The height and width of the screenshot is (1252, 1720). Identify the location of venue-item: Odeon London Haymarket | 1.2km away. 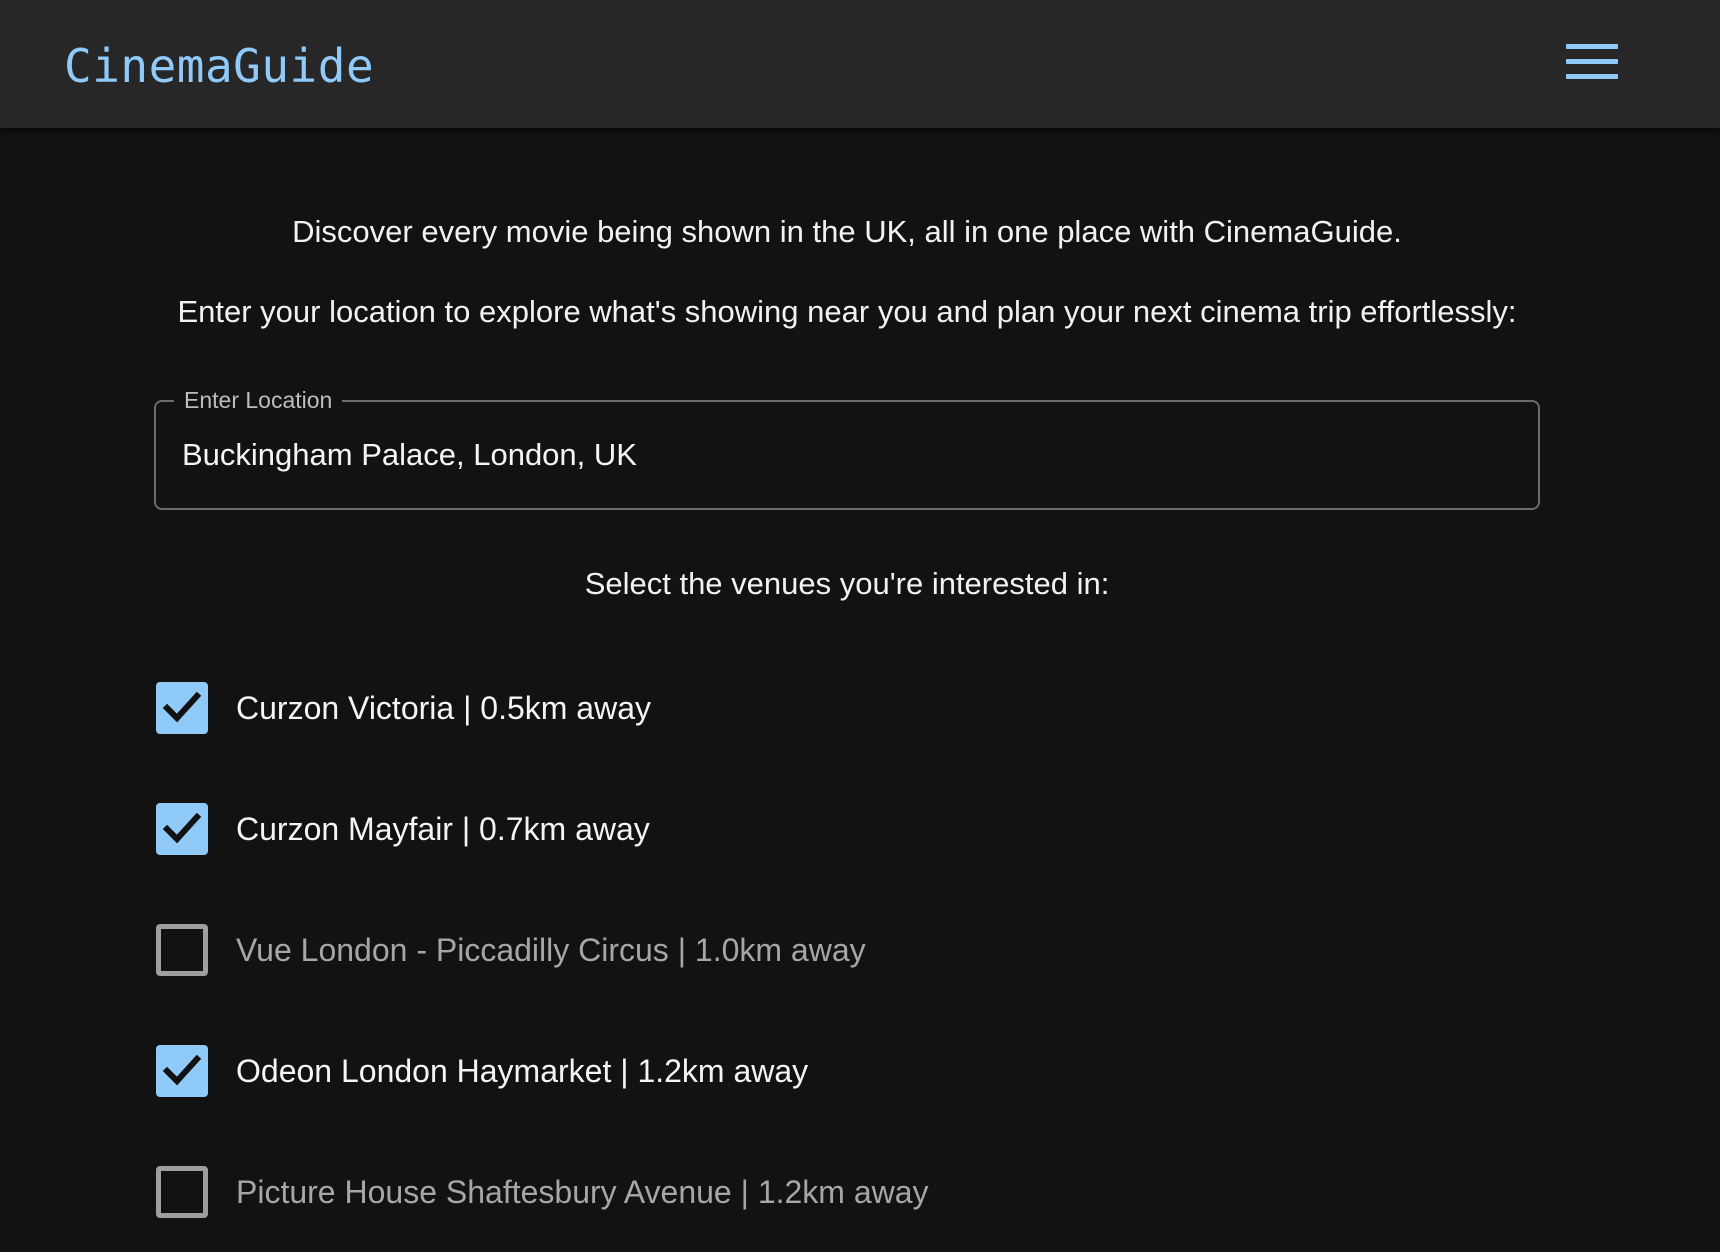
(482, 1071).